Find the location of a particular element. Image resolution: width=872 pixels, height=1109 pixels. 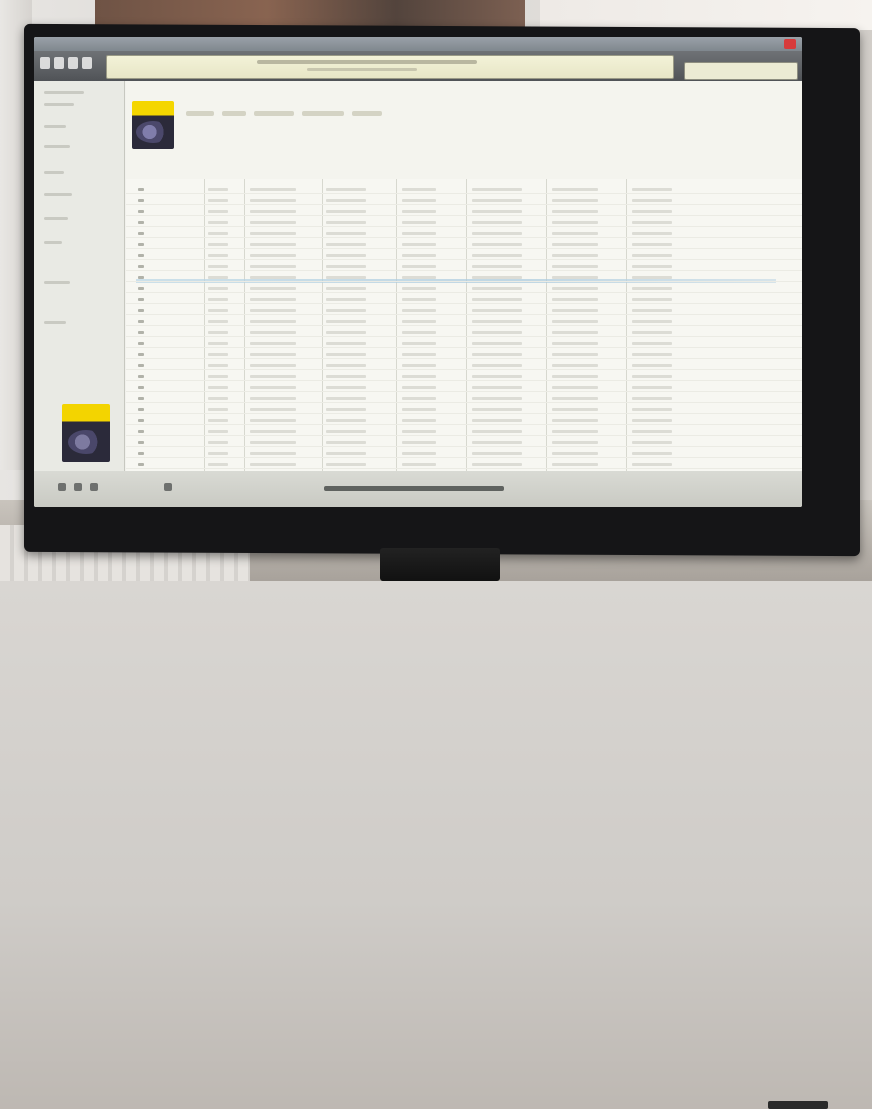

add-icon is located at coordinates (62, 487).